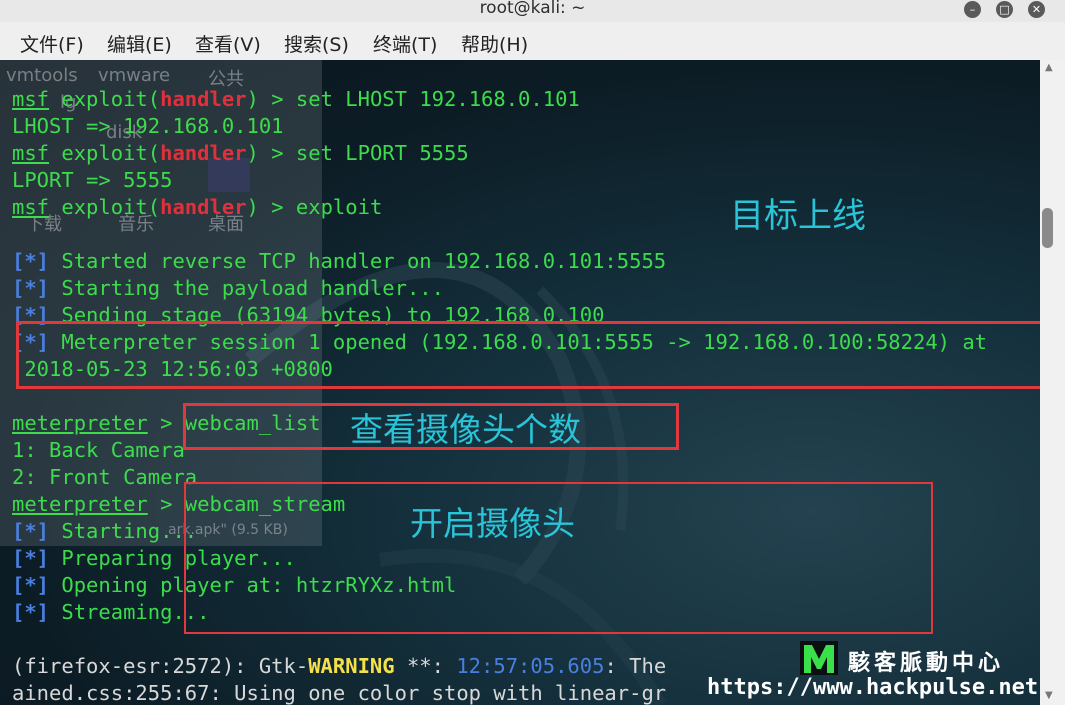 The height and width of the screenshot is (705, 1065). I want to click on terminal-line: msf exploit(handler) > exploit, so click(197, 207).